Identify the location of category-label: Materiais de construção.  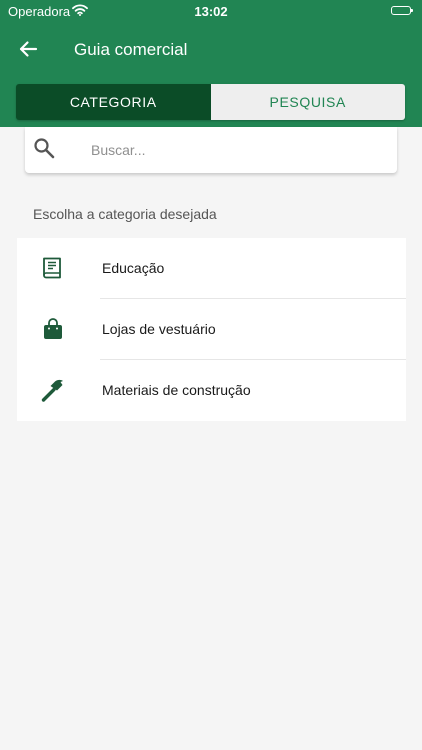
(176, 390).